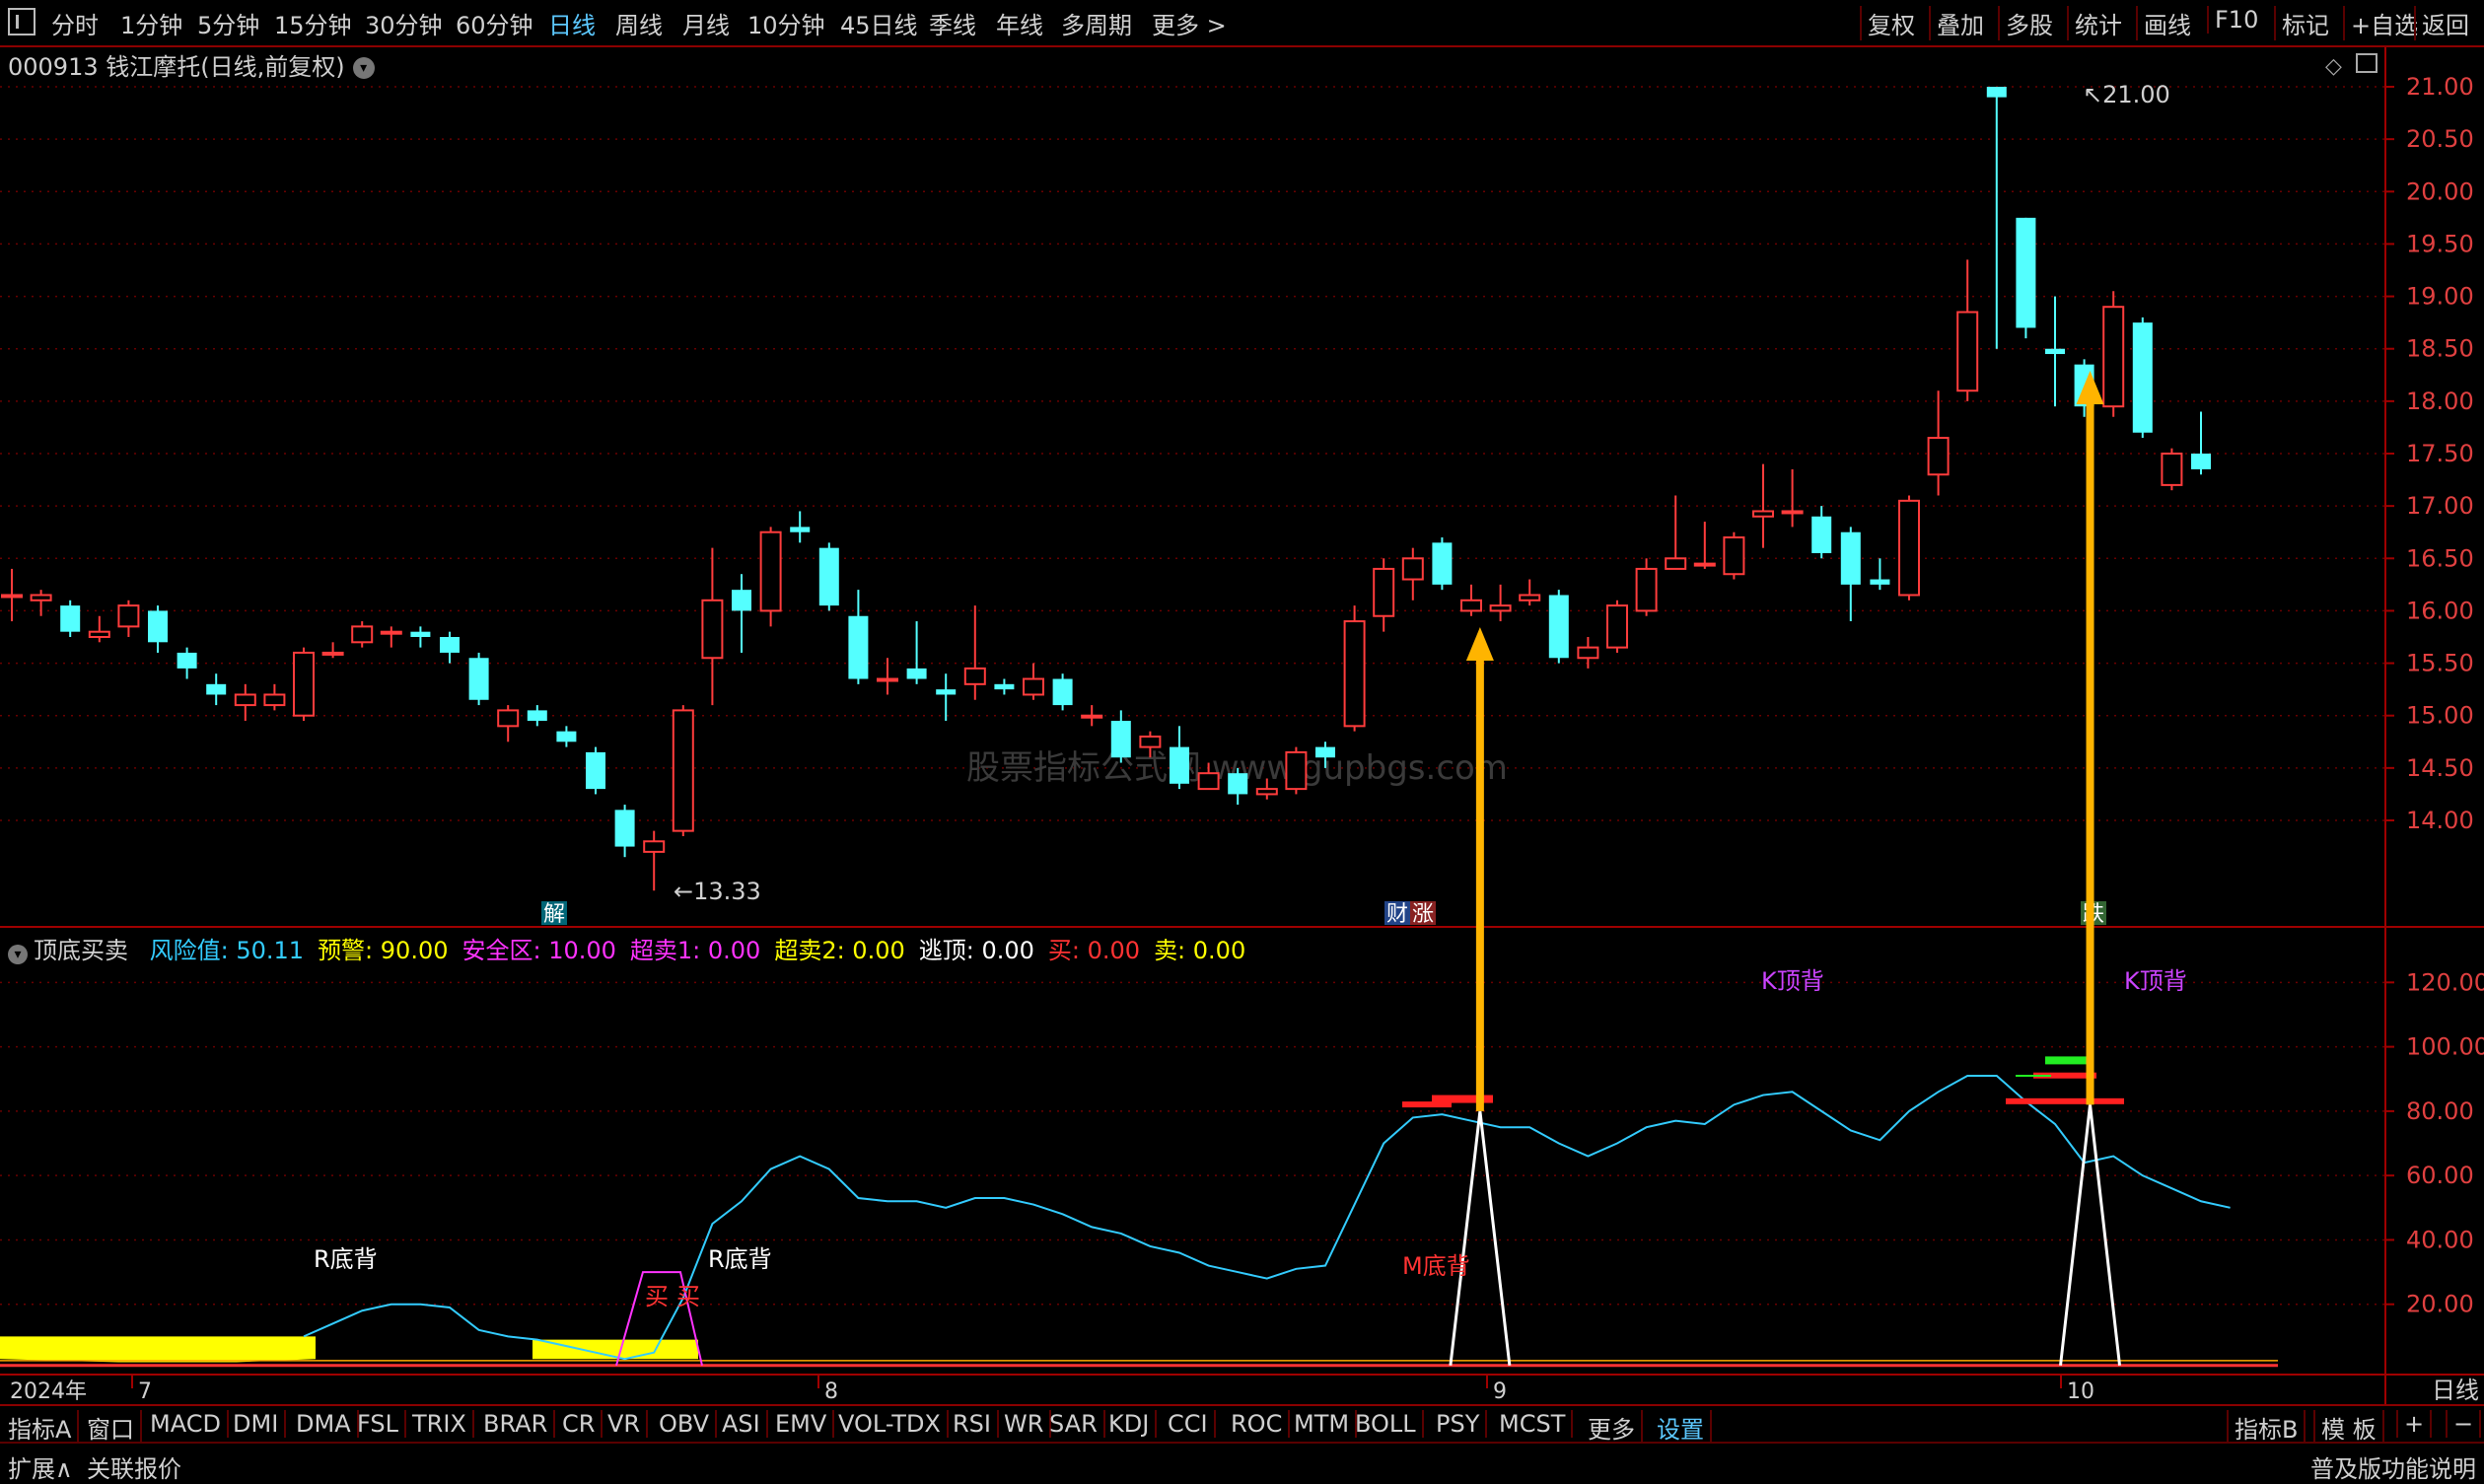 Image resolution: width=2484 pixels, height=1484 pixels. I want to click on indicator-tab-20: MTM, so click(1326, 1424).